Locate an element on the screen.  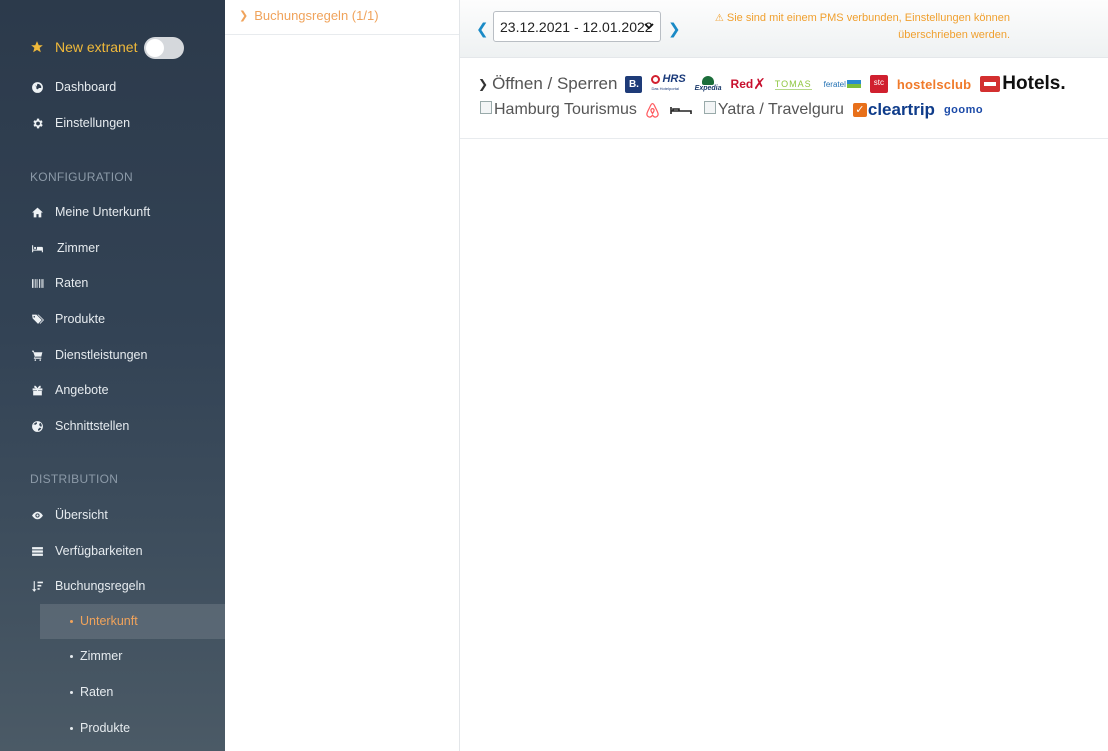
cart-icon is located at coordinates (37, 355).